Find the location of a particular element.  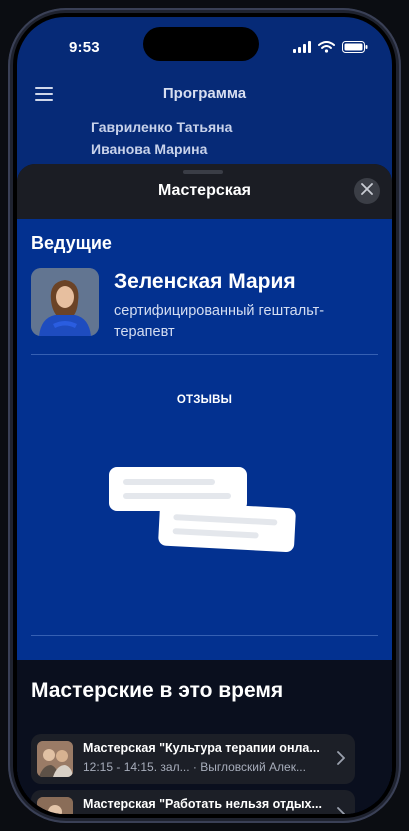

signal-icon is located at coordinates (302, 47).